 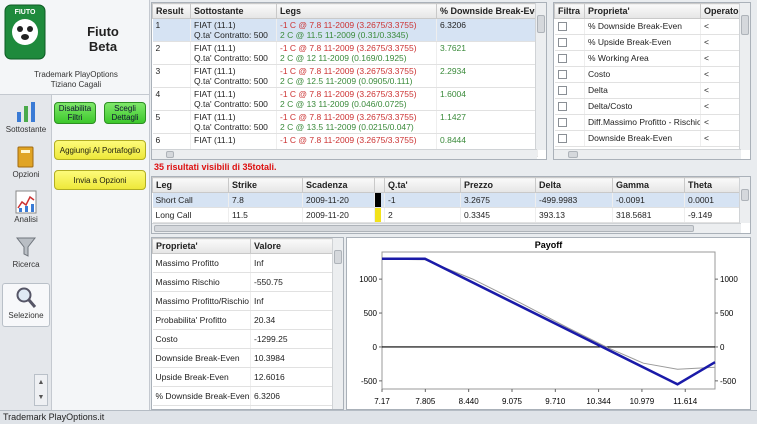 What do you see at coordinates (498, 200) in the screenshot?
I see `leg-price: 3.2675` at bounding box center [498, 200].